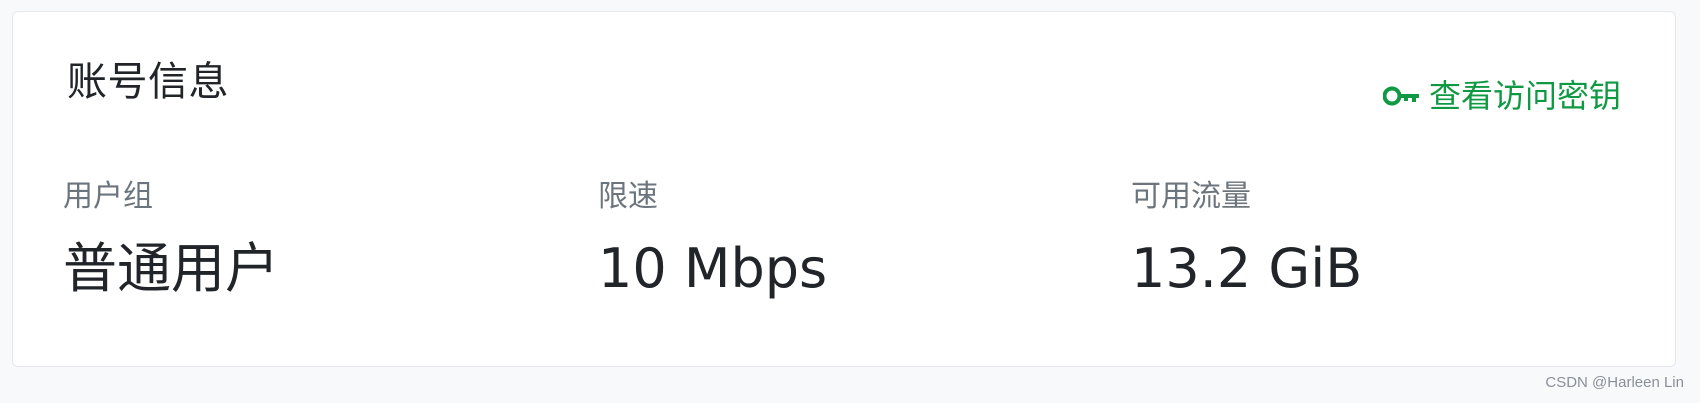  I want to click on stat-user-group: 用户组 普通用户, so click(171, 239).